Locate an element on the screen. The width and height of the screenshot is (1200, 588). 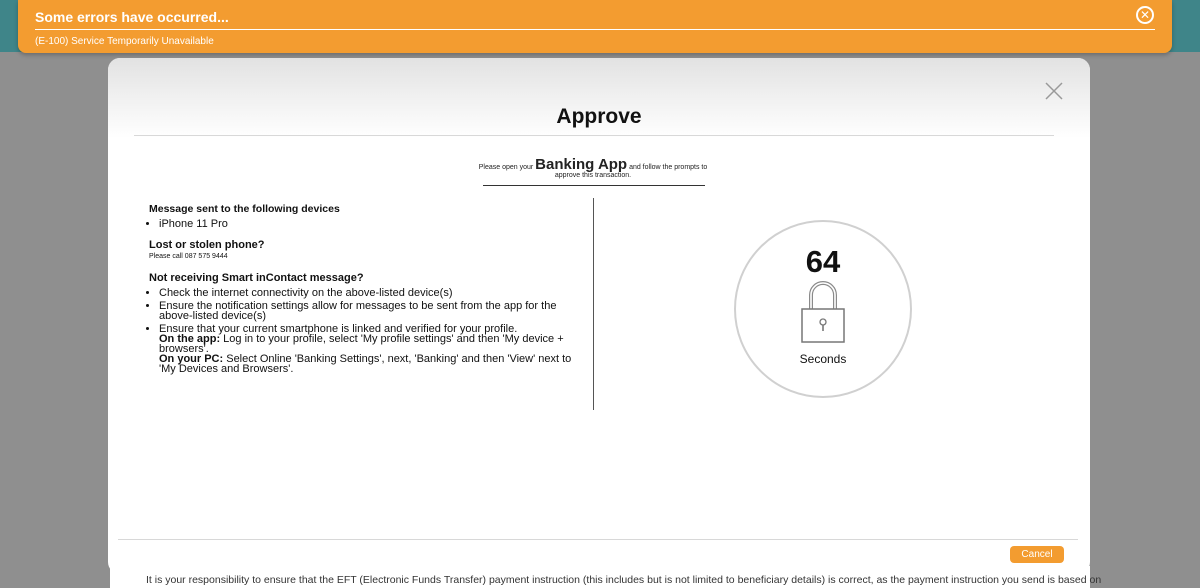
timer-value: 64 is located at coordinates (823, 261).